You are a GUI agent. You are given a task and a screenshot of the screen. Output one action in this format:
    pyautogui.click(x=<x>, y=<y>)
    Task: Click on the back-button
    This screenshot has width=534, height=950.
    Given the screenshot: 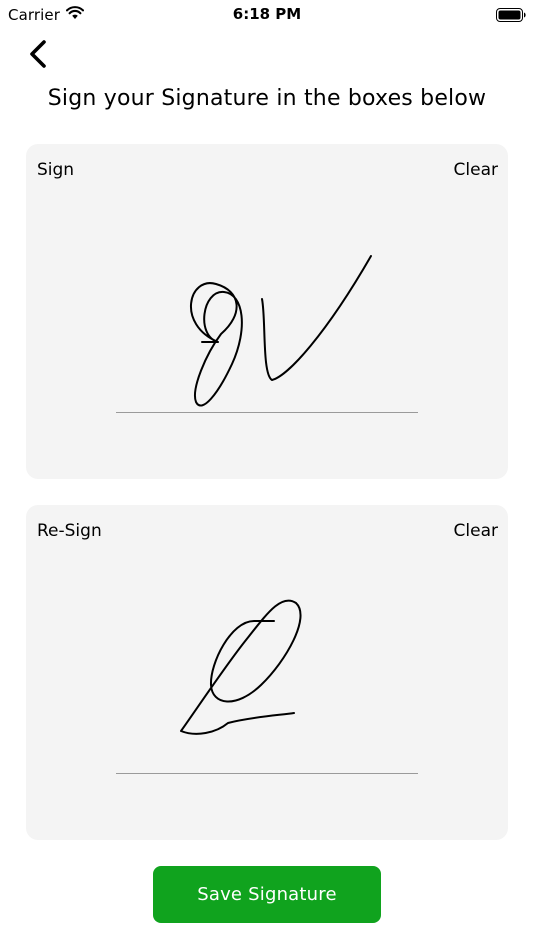 What is the action you would take?
    pyautogui.click(x=40, y=54)
    